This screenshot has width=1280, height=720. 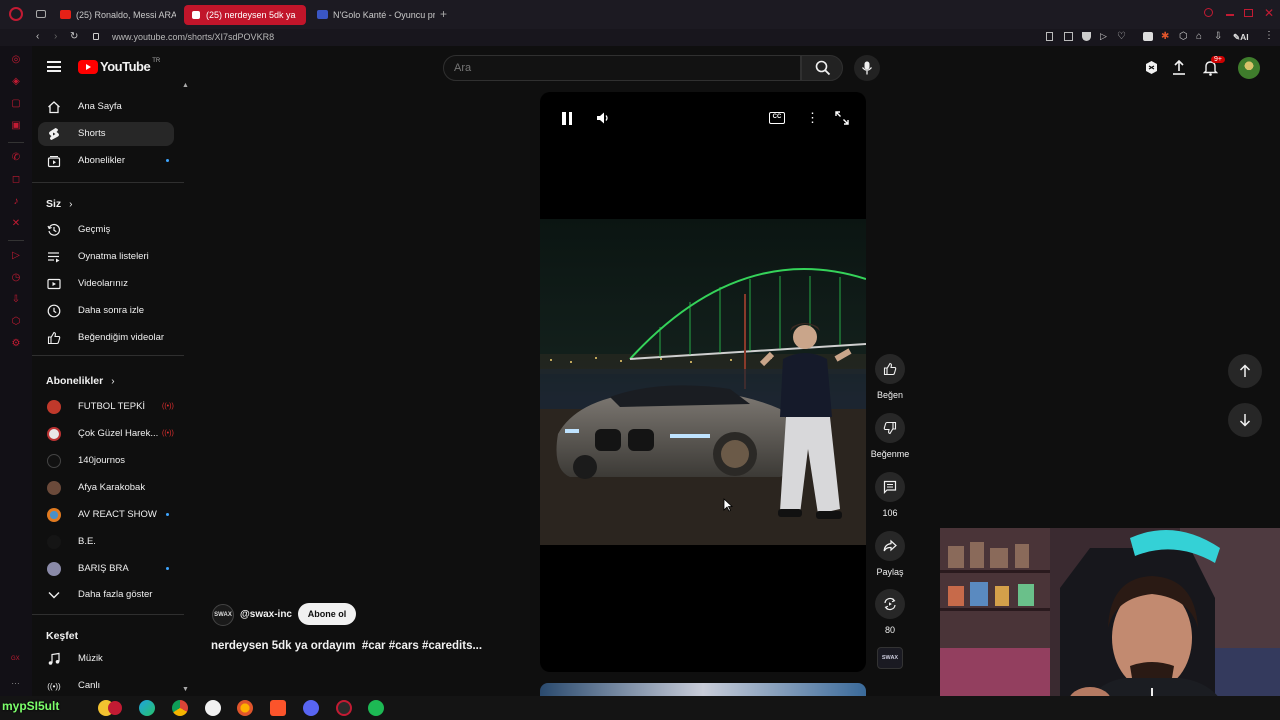 I want to click on dislike-button, so click(x=890, y=428).